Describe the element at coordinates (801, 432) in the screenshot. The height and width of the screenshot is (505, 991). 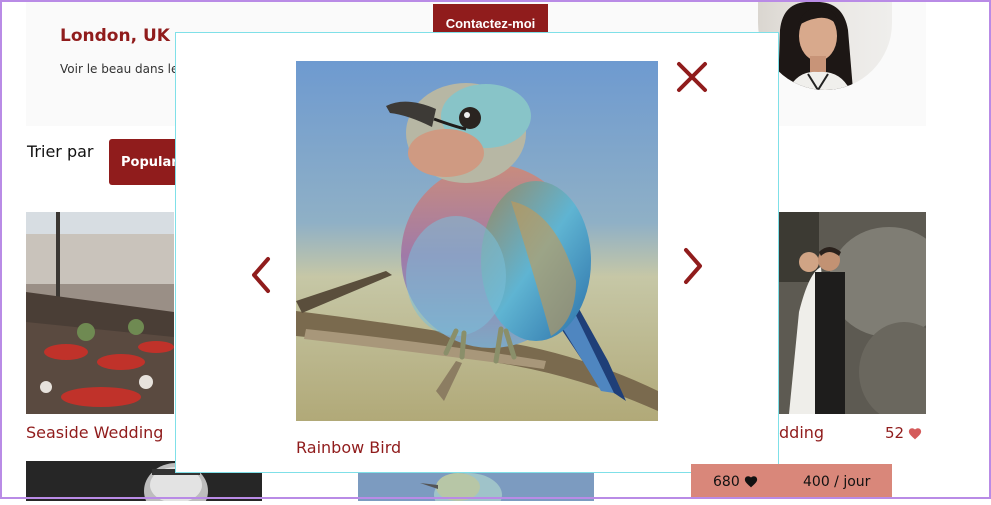
I see `gallery-title-wedding: dding` at that location.